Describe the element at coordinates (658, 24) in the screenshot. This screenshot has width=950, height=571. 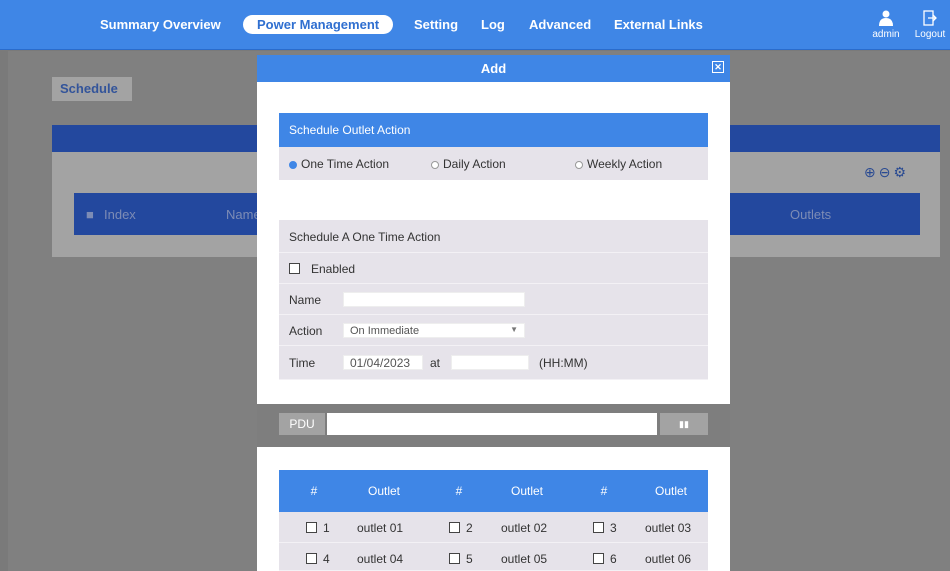
I see `nav-external-links: External Links` at that location.